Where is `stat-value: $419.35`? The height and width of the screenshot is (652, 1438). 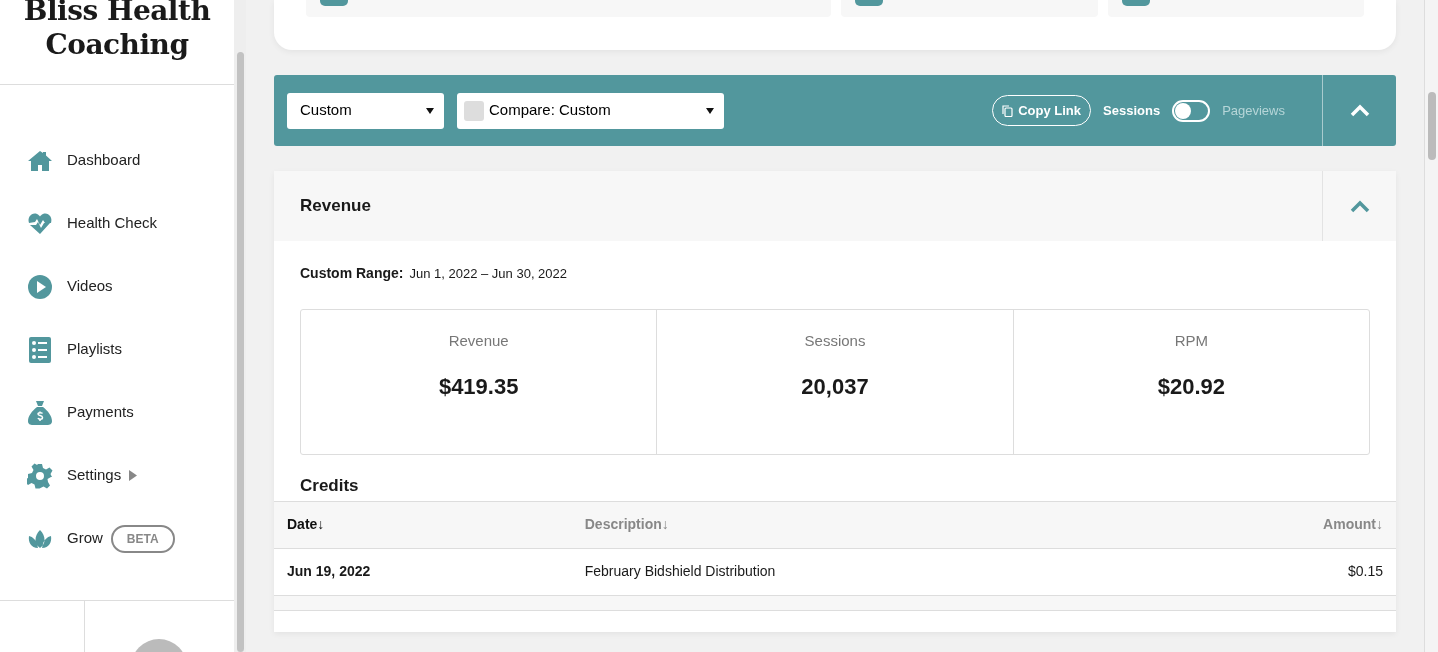
stat-value: $419.35 is located at coordinates (478, 386).